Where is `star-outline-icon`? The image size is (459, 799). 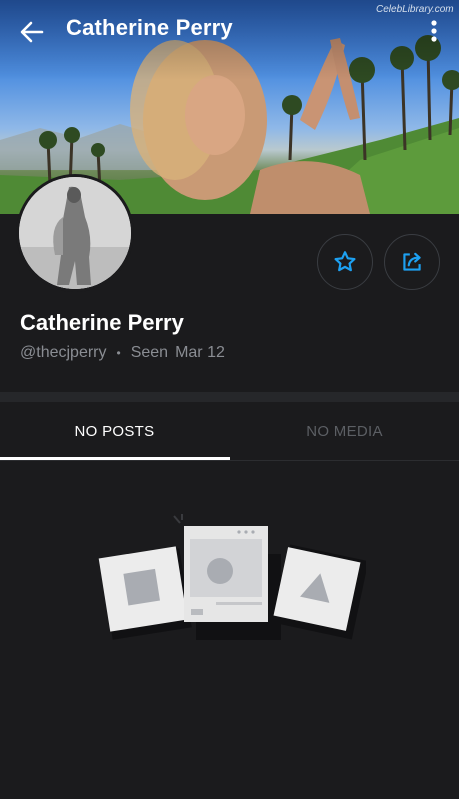
star-outline-icon is located at coordinates (345, 261).